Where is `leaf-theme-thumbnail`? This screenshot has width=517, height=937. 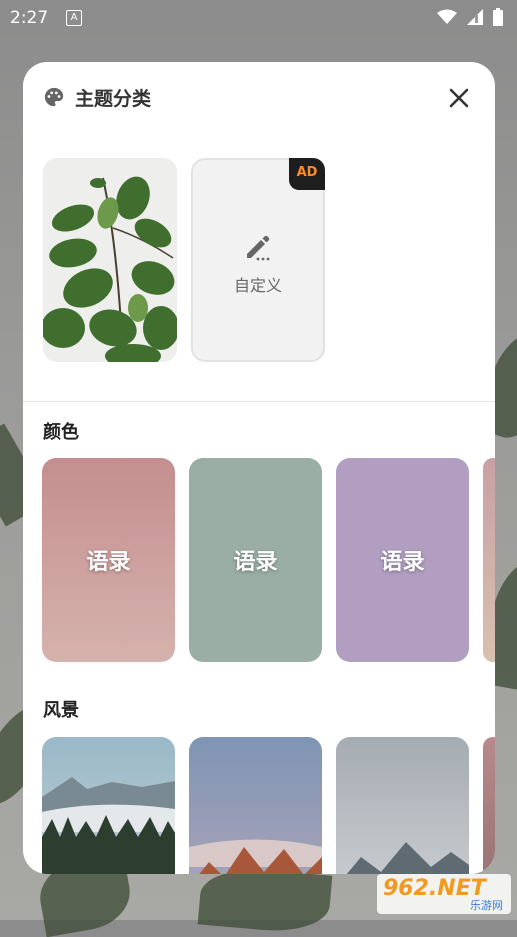
leaf-theme-thumbnail is located at coordinates (110, 260).